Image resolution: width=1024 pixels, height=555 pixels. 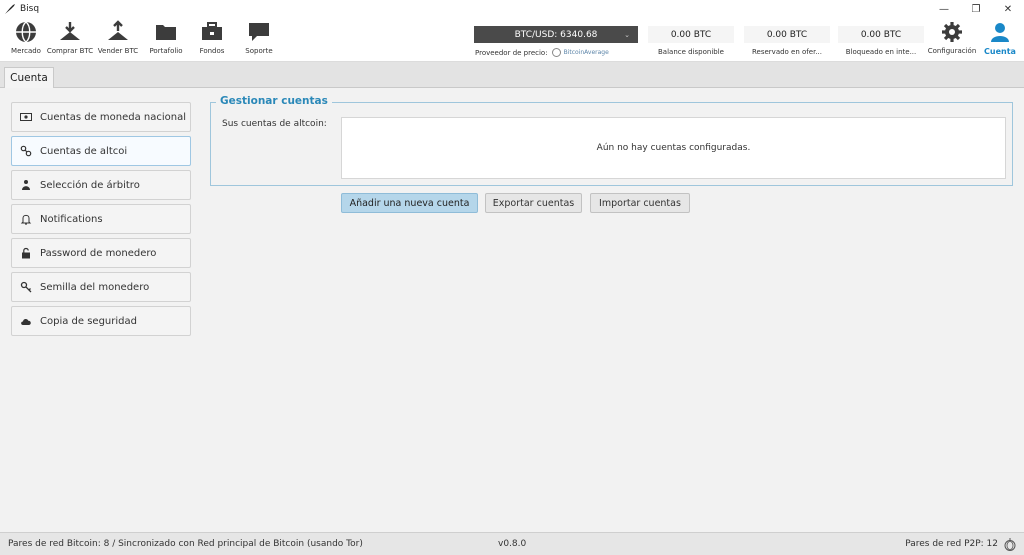 What do you see at coordinates (101, 151) in the screenshot?
I see `sidebar-item-altcoin-accounts: Cuentas de altcoi` at bounding box center [101, 151].